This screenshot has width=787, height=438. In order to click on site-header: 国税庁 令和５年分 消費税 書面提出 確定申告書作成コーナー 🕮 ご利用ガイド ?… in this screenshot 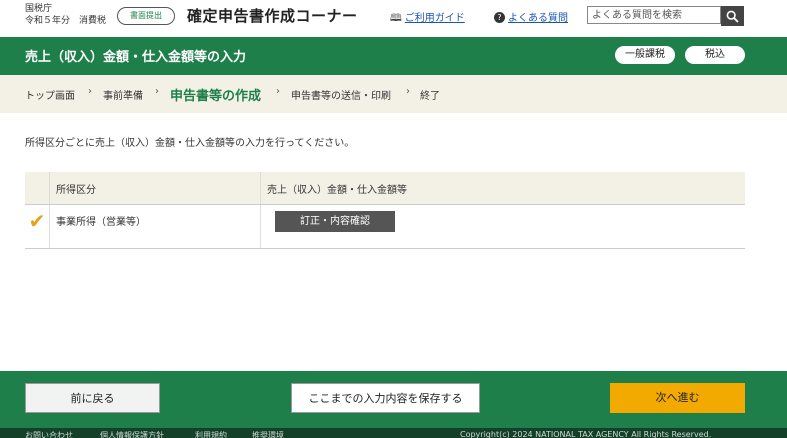, I will do `click(393, 18)`.